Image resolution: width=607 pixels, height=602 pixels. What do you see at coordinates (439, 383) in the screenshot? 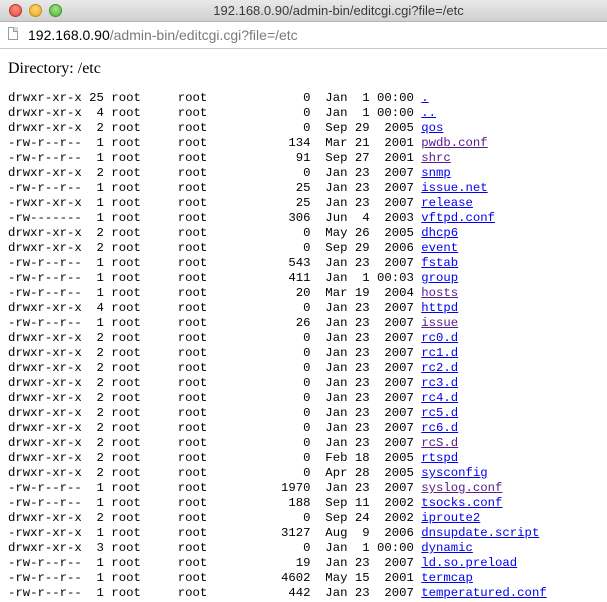
I see `file-link: rc3.d` at bounding box center [439, 383].